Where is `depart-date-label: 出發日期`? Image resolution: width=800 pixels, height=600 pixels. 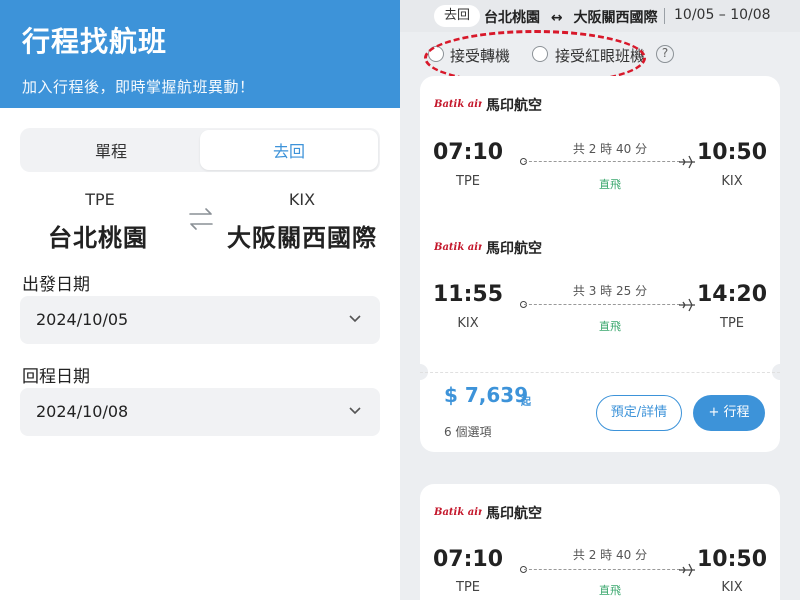 depart-date-label: 出發日期 is located at coordinates (56, 285).